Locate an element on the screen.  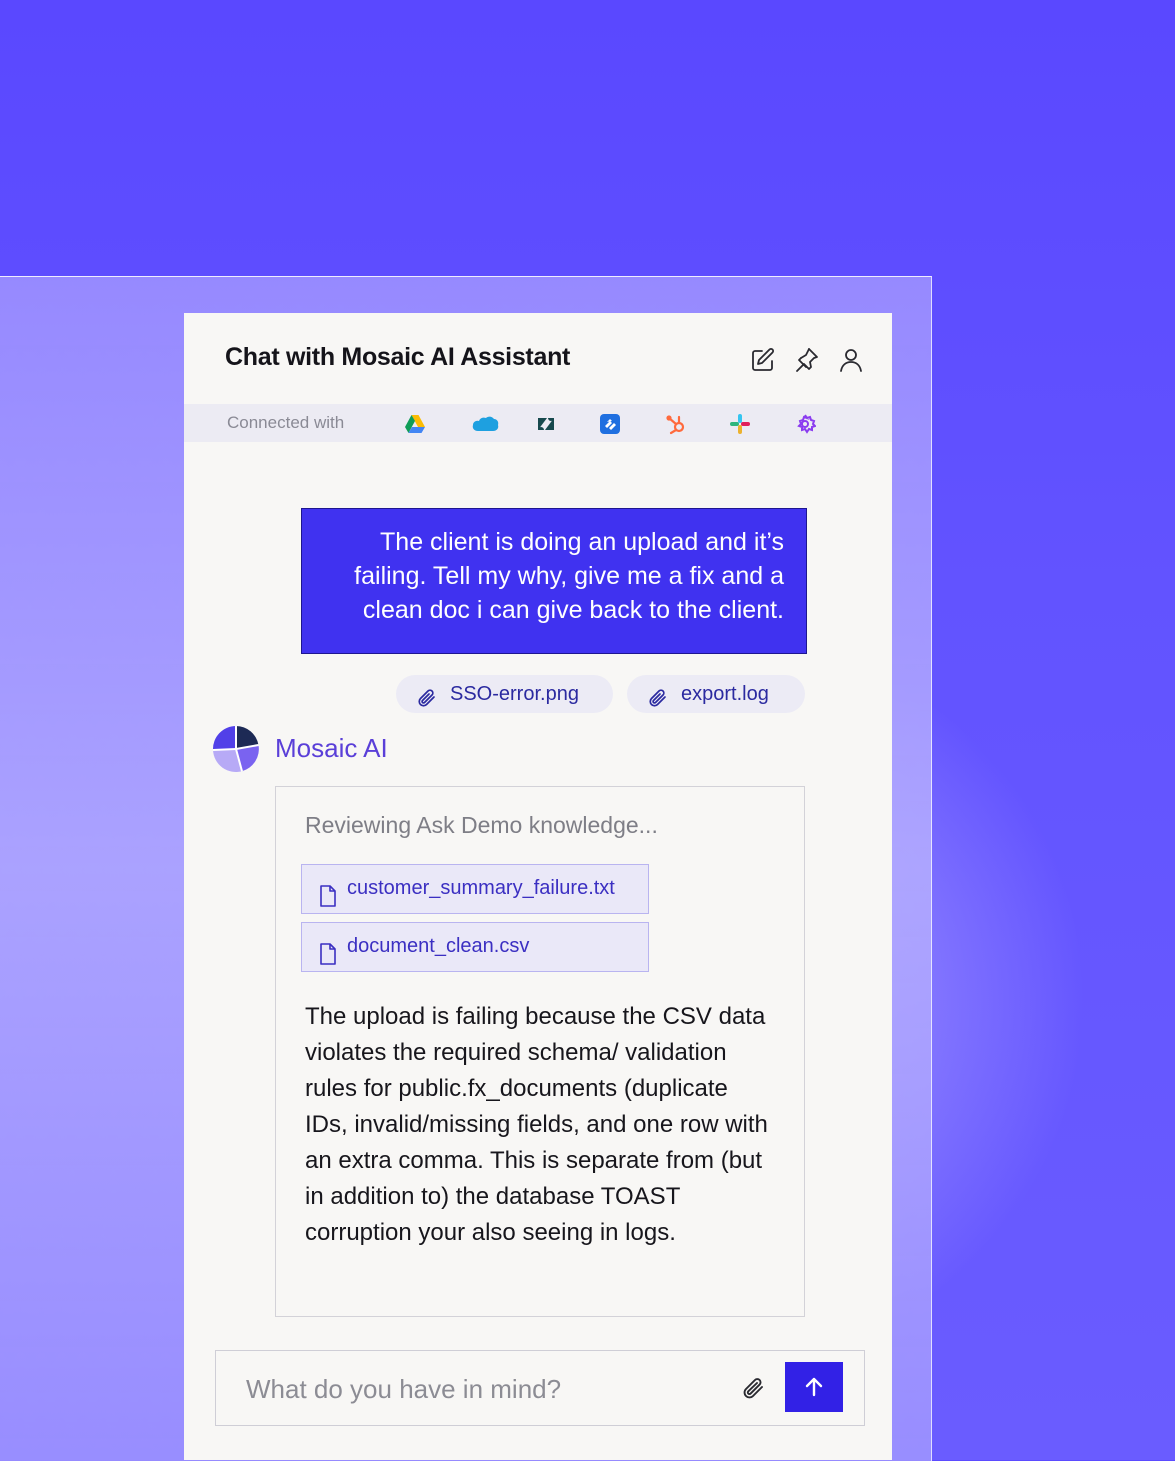
zendesk-icon is located at coordinates (546, 424).